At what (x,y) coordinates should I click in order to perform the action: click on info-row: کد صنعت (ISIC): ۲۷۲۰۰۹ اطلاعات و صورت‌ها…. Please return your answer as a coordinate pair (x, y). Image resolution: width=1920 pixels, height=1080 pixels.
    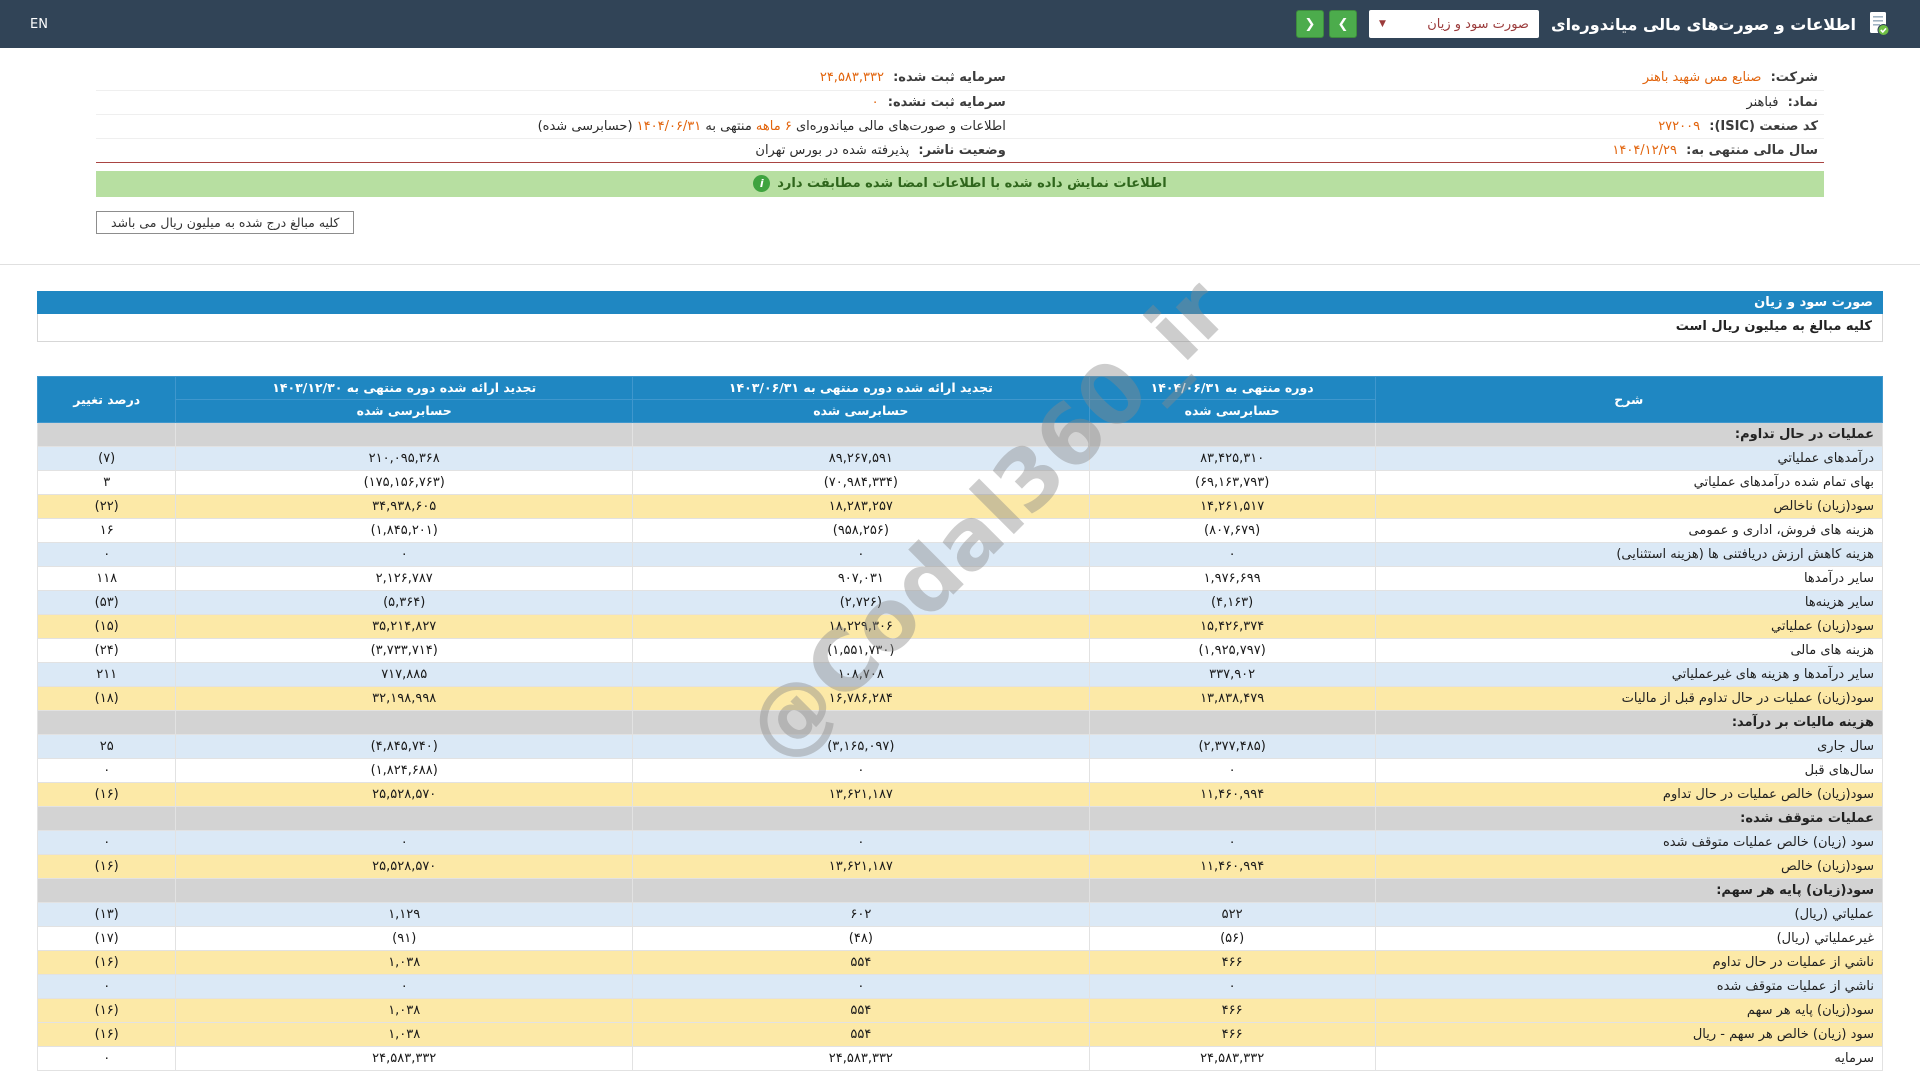
    Looking at the image, I should click on (960, 126).